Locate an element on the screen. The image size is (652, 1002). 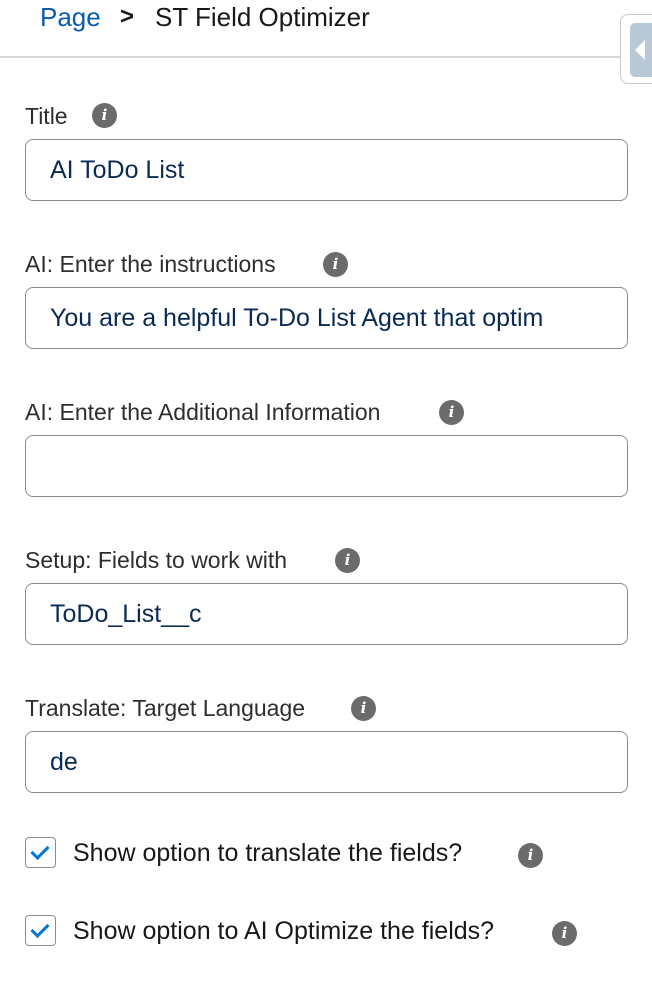
page-header: Page > ST Field Optimizer is located at coordinates (326, 29).